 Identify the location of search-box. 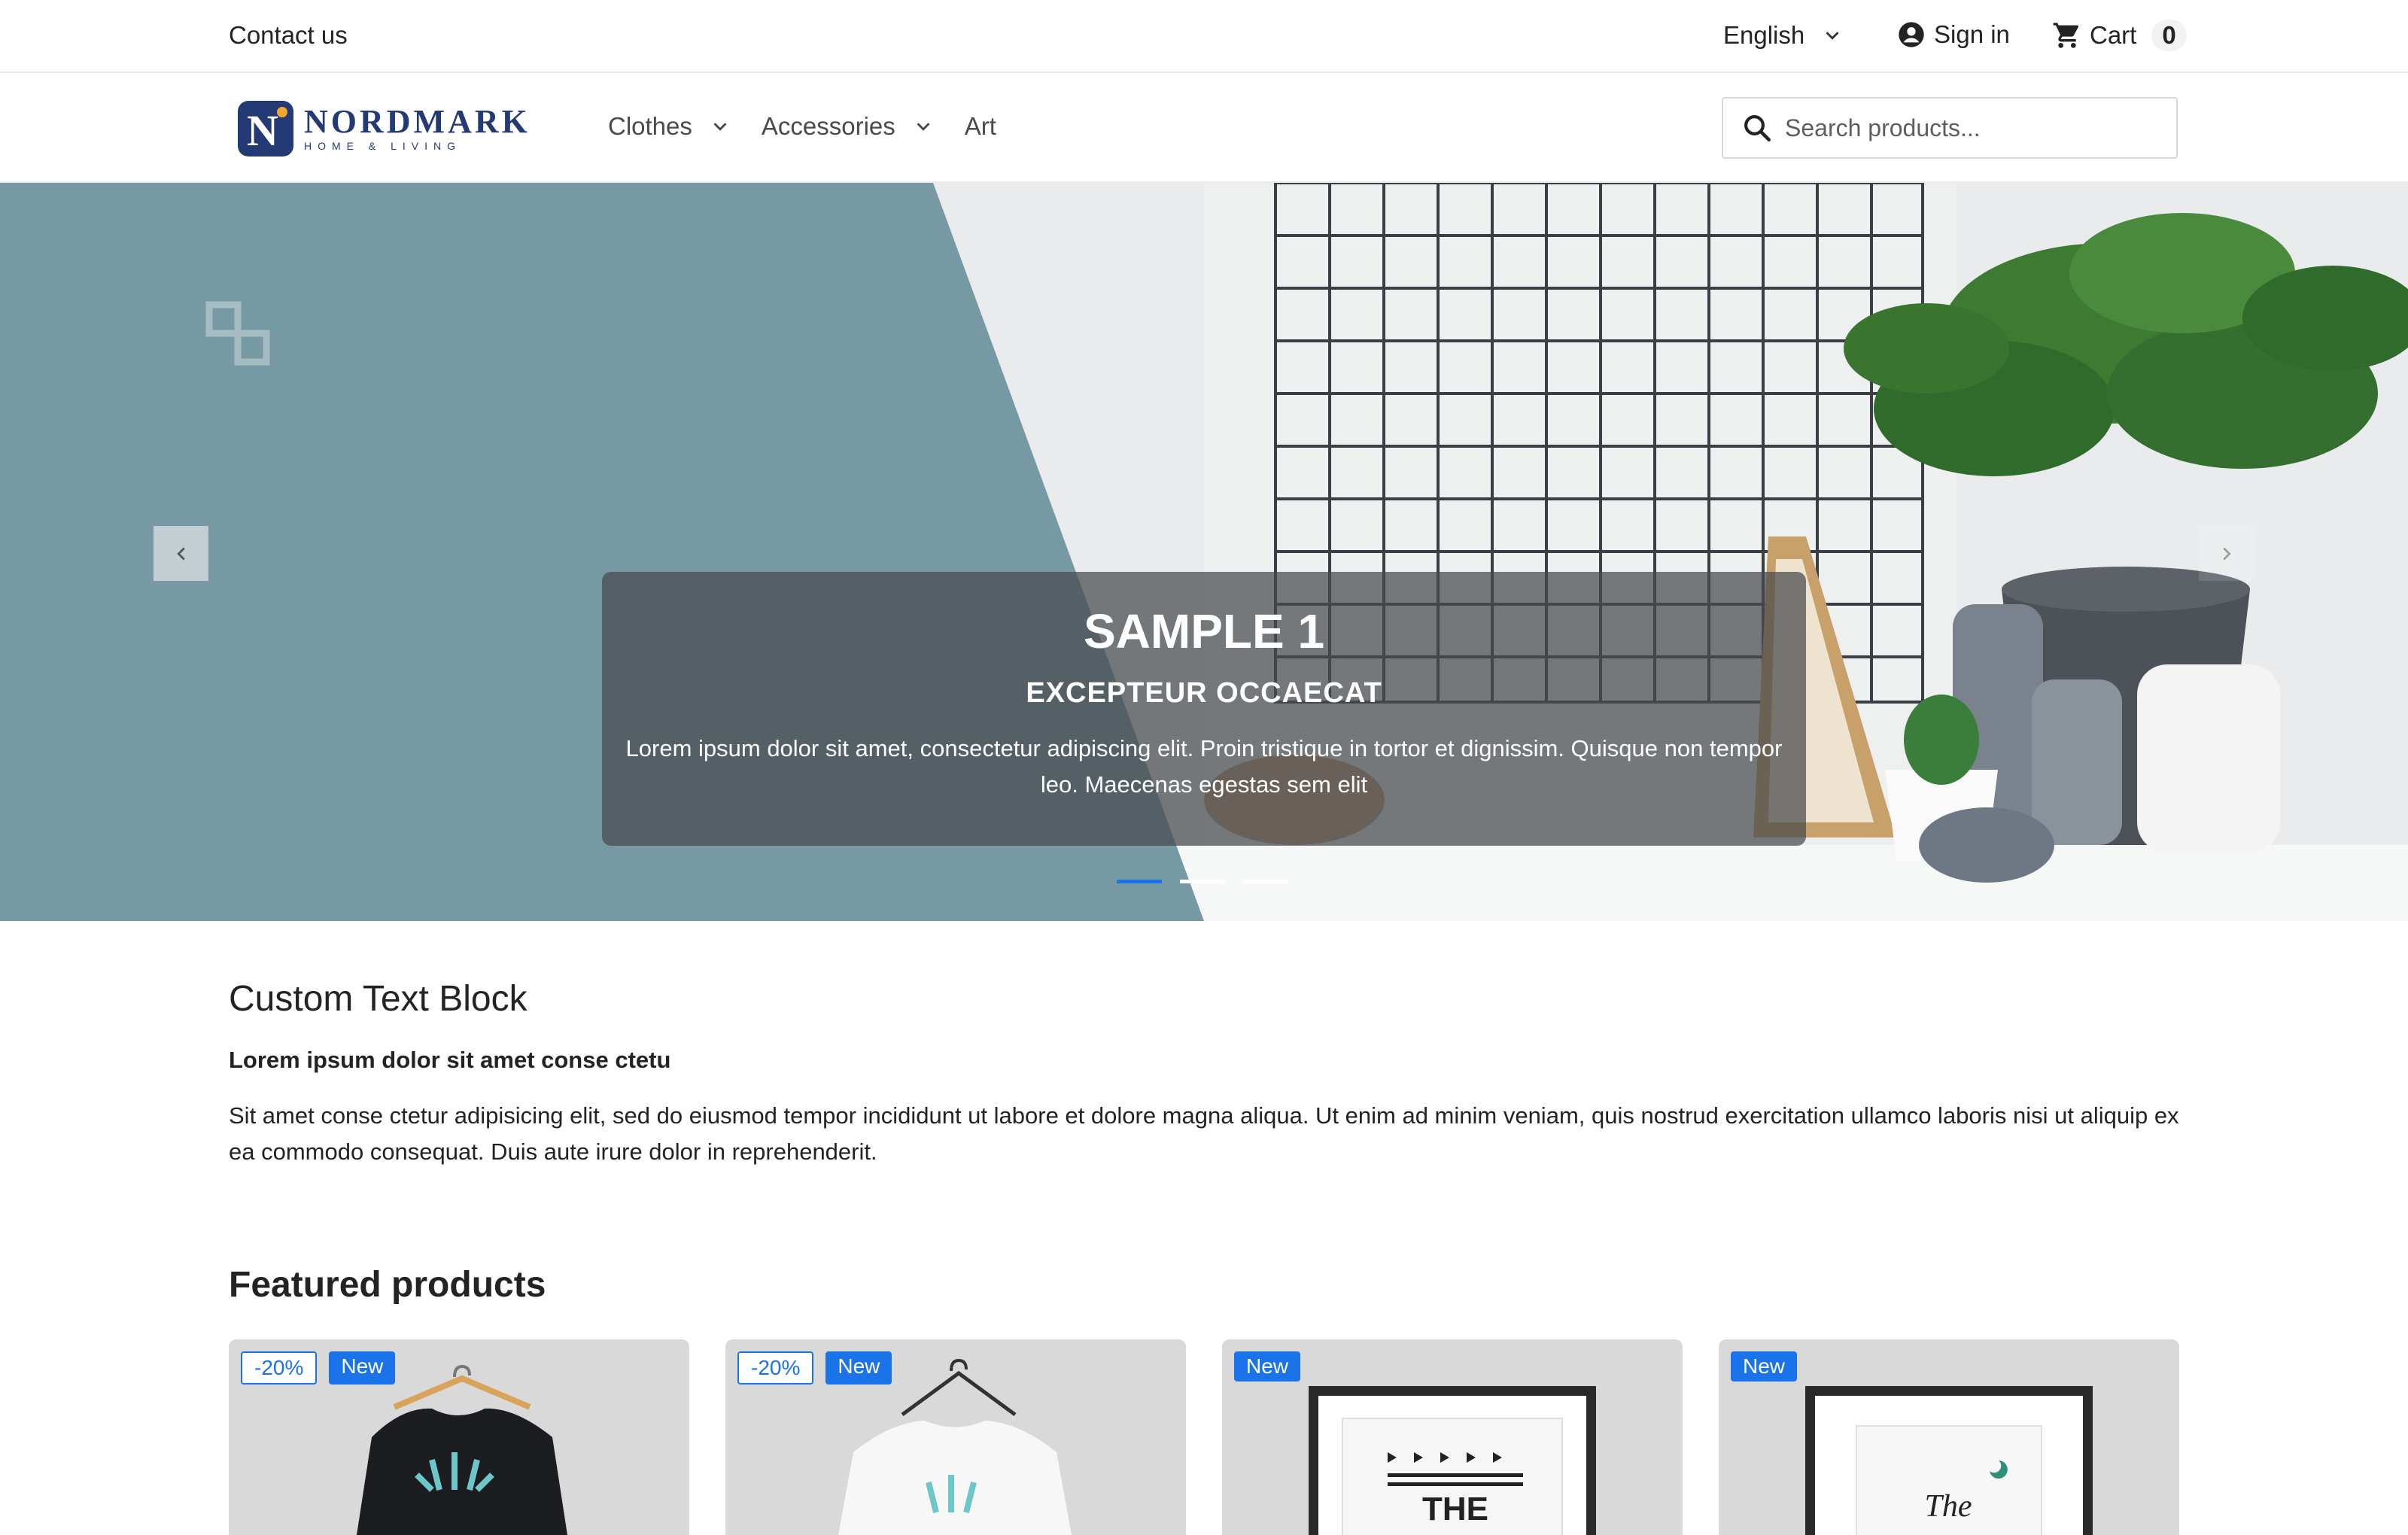
(1950, 128).